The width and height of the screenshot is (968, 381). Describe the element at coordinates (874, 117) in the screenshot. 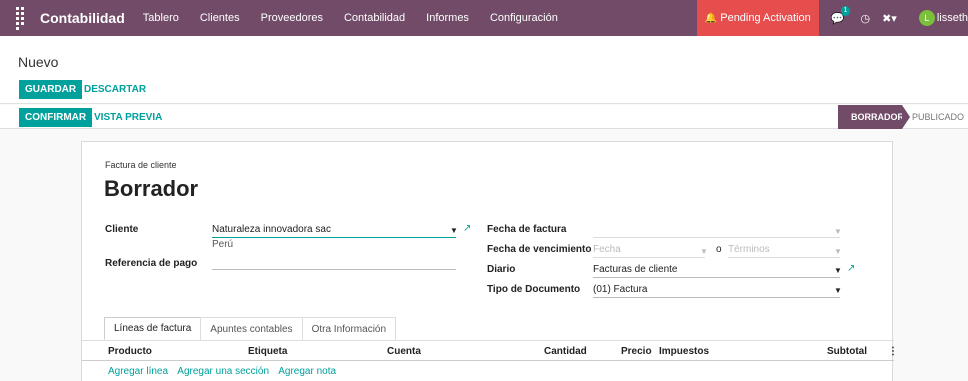

I see `stage-borrador: BORRADOR` at that location.